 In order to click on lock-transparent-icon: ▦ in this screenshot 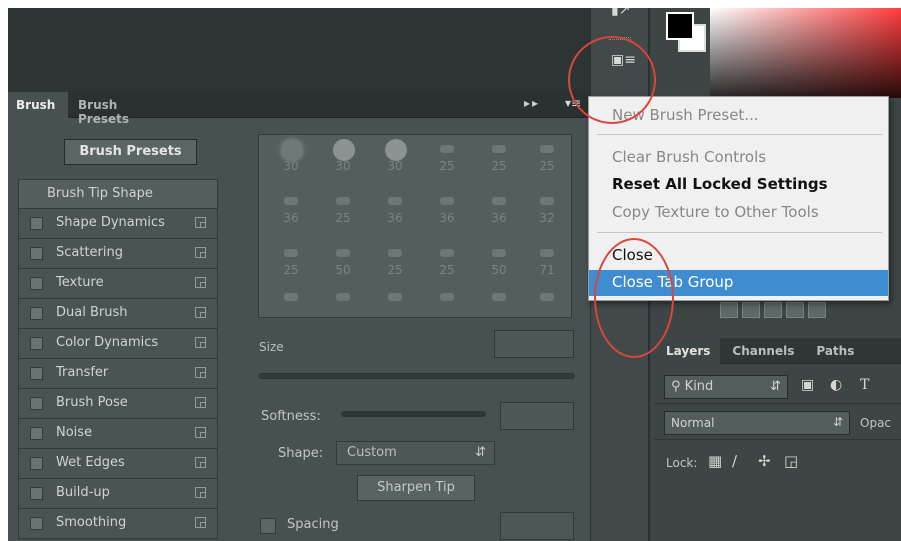, I will do `click(715, 461)`.